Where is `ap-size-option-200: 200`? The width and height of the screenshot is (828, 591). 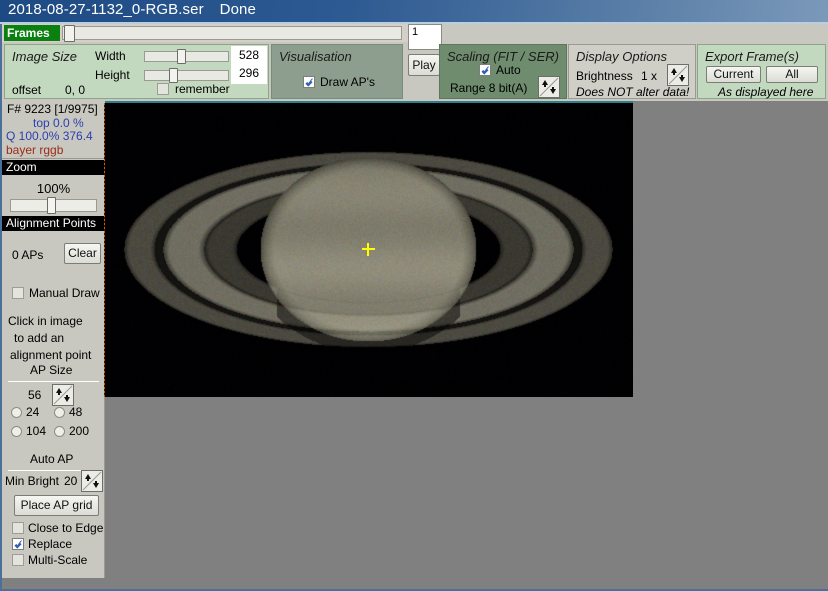 ap-size-option-200: 200 is located at coordinates (79, 431).